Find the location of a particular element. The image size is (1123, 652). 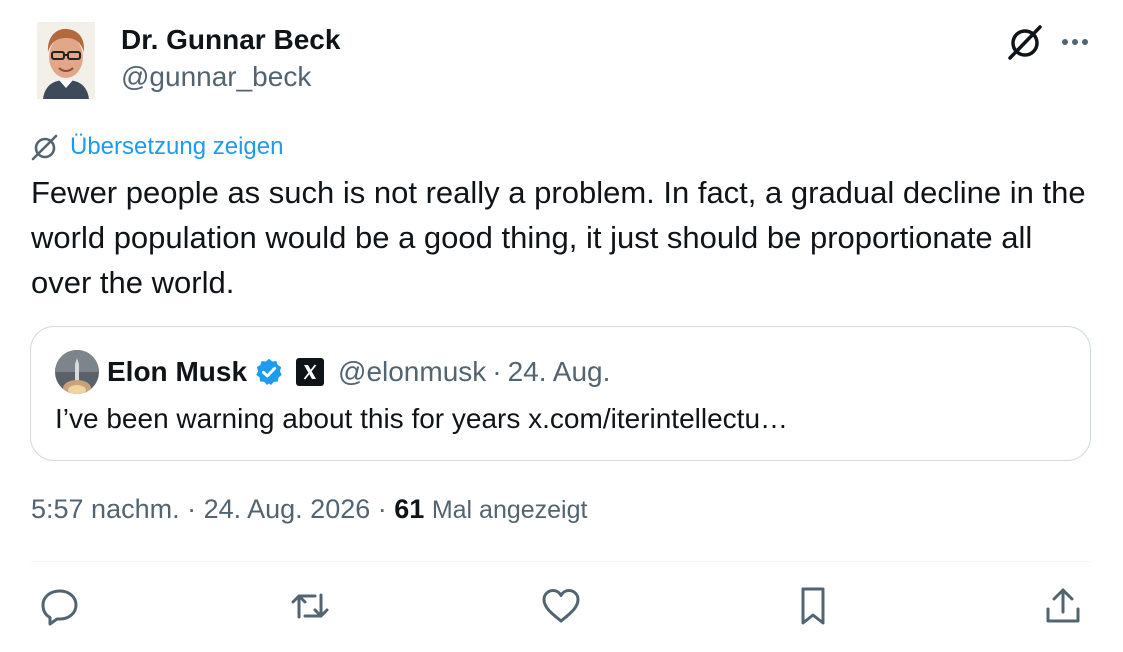

x-logo-icon is located at coordinates (310, 372).